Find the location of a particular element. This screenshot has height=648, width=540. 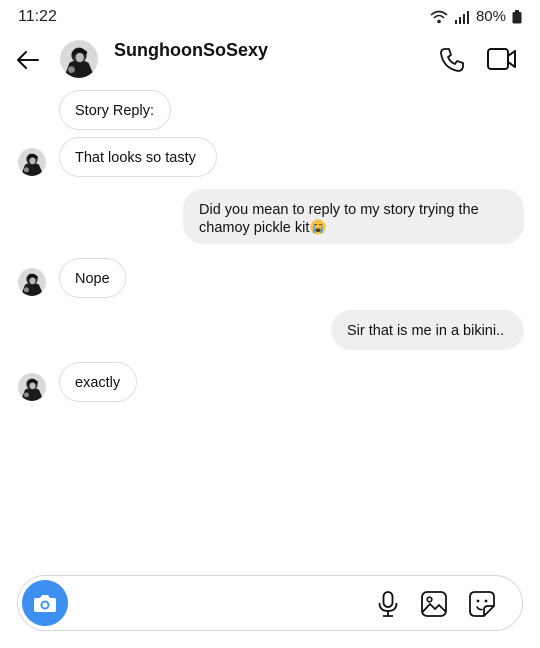

sticker-button is located at coordinates (482, 604).